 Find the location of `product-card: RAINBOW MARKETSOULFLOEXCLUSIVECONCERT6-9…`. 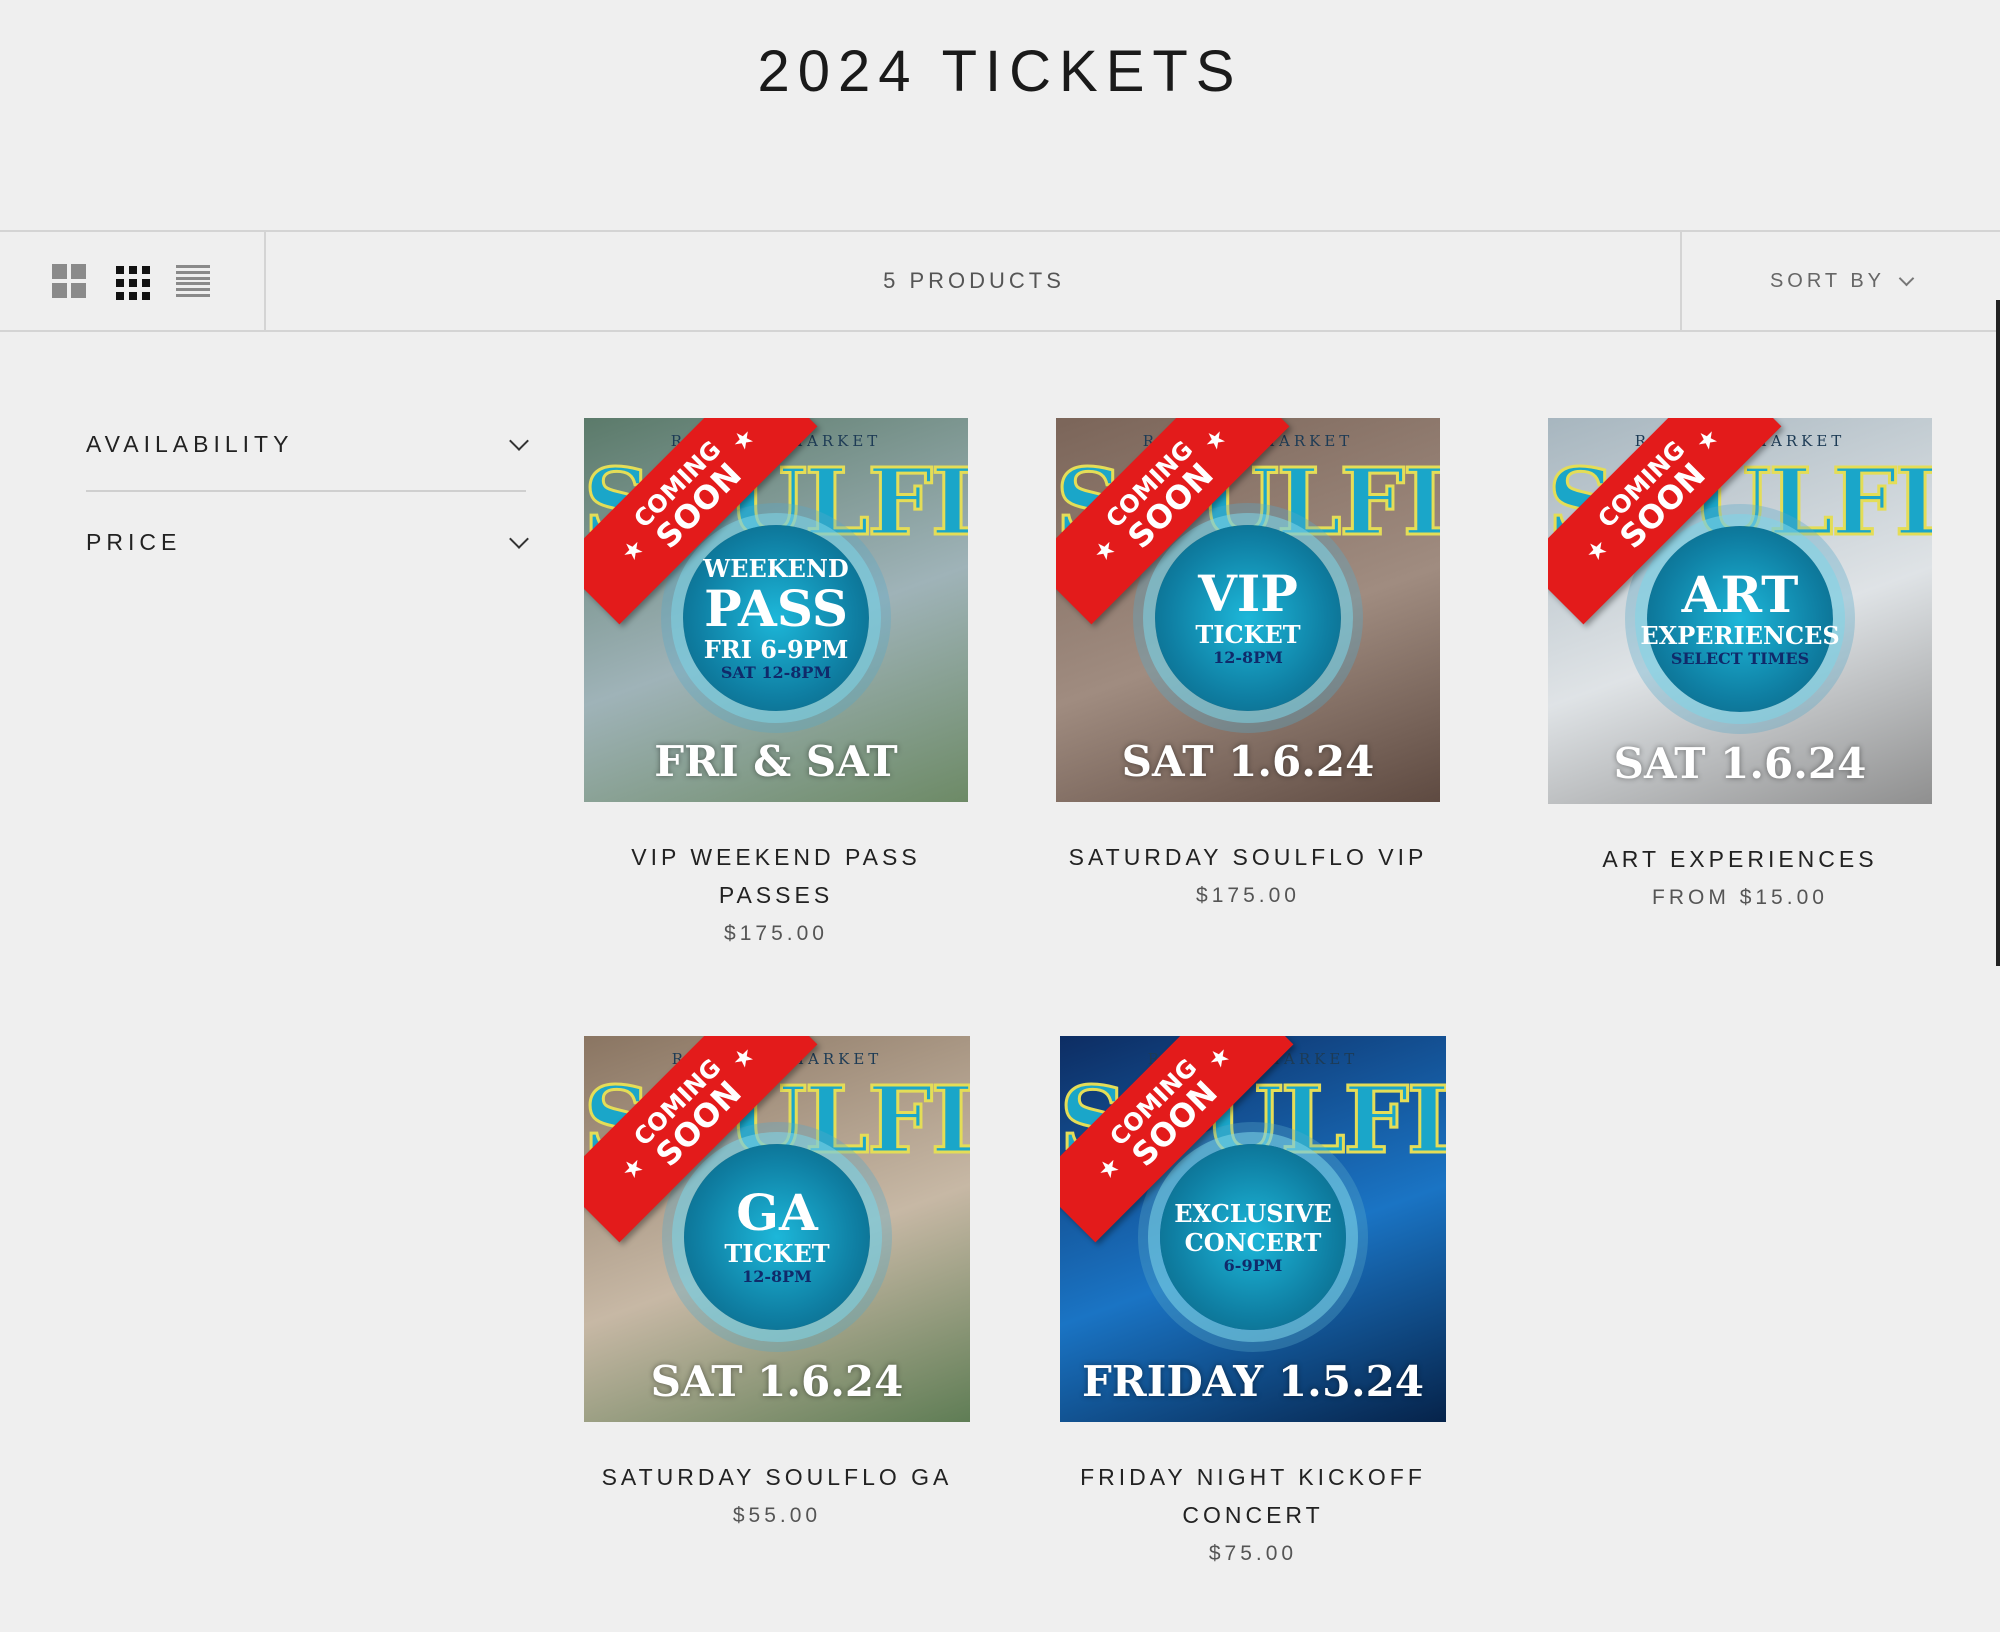

product-card: RAINBOW MARKETSOULFLOEXCLUSIVECONCERT6-9… is located at coordinates (1253, 1301).